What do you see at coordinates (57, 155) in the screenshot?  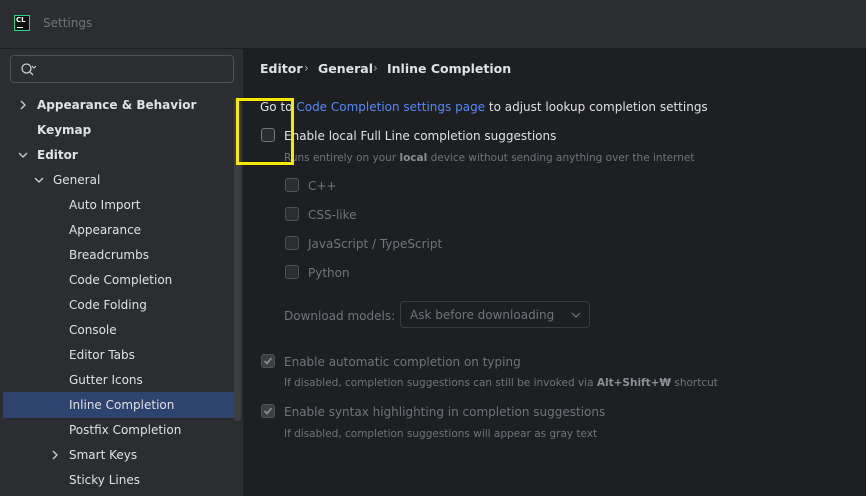 I see `sidebar-item-editor: Editor` at bounding box center [57, 155].